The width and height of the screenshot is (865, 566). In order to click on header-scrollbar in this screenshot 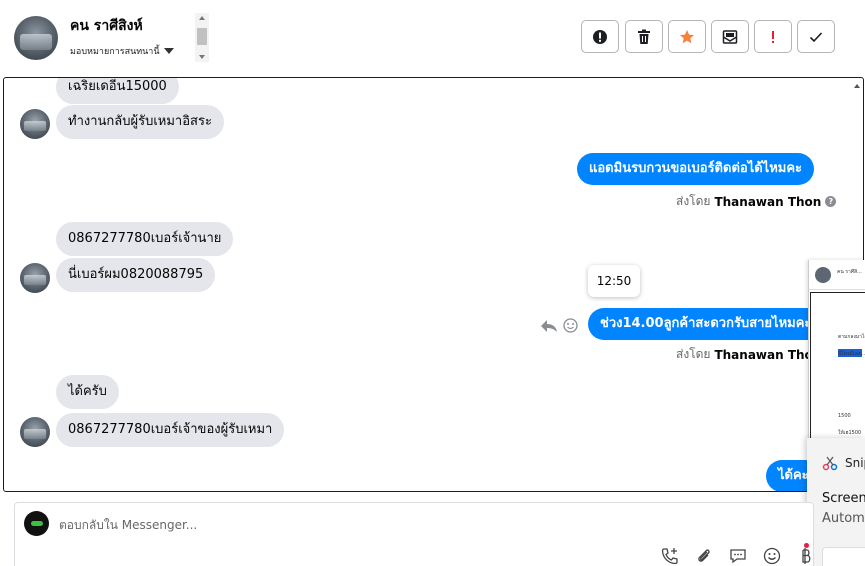, I will do `click(202, 37)`.